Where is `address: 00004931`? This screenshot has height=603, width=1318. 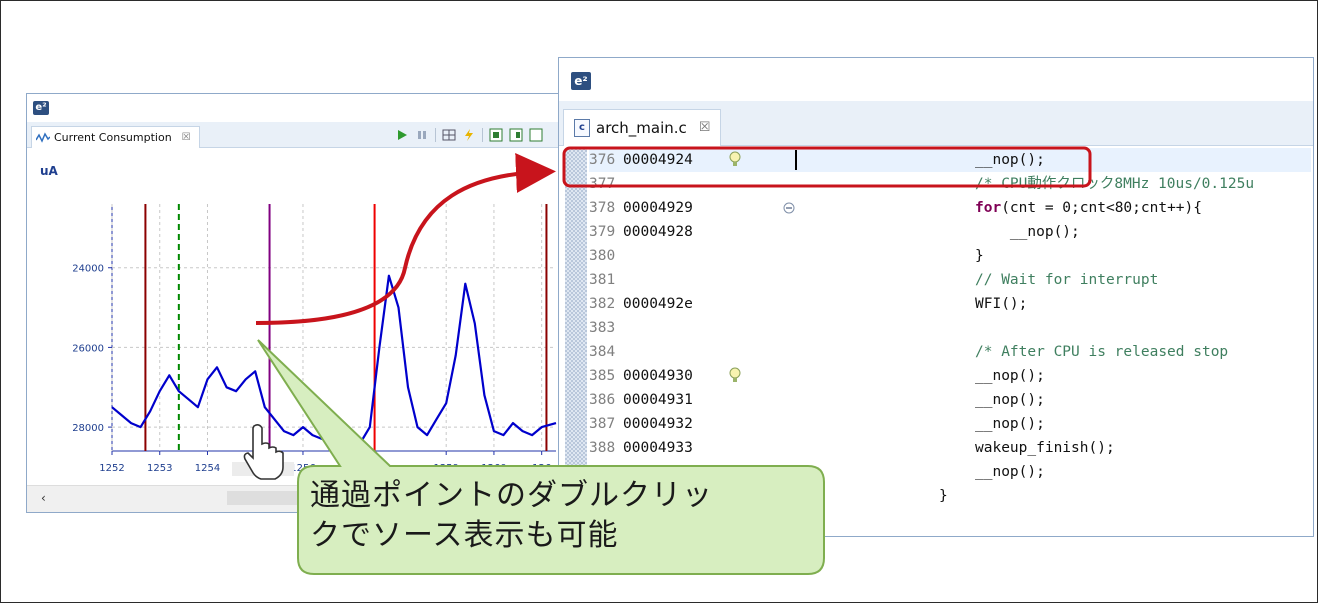 address: 00004931 is located at coordinates (658, 400).